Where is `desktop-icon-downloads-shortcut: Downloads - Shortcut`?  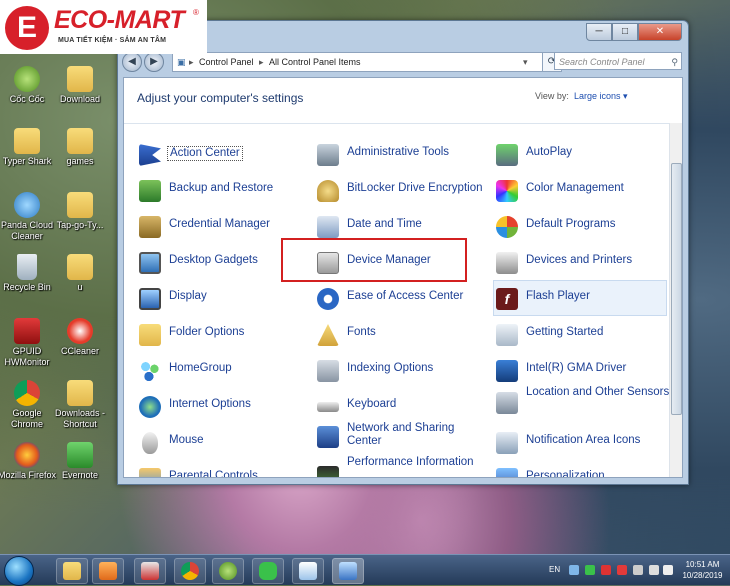 desktop-icon-downloads-shortcut: Downloads - Shortcut is located at coordinates (80, 405).